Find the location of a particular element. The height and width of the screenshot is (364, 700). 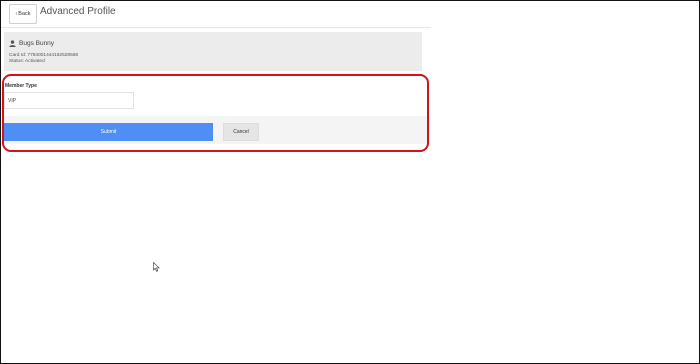

back-button: ‹ Back is located at coordinates (23, 14).